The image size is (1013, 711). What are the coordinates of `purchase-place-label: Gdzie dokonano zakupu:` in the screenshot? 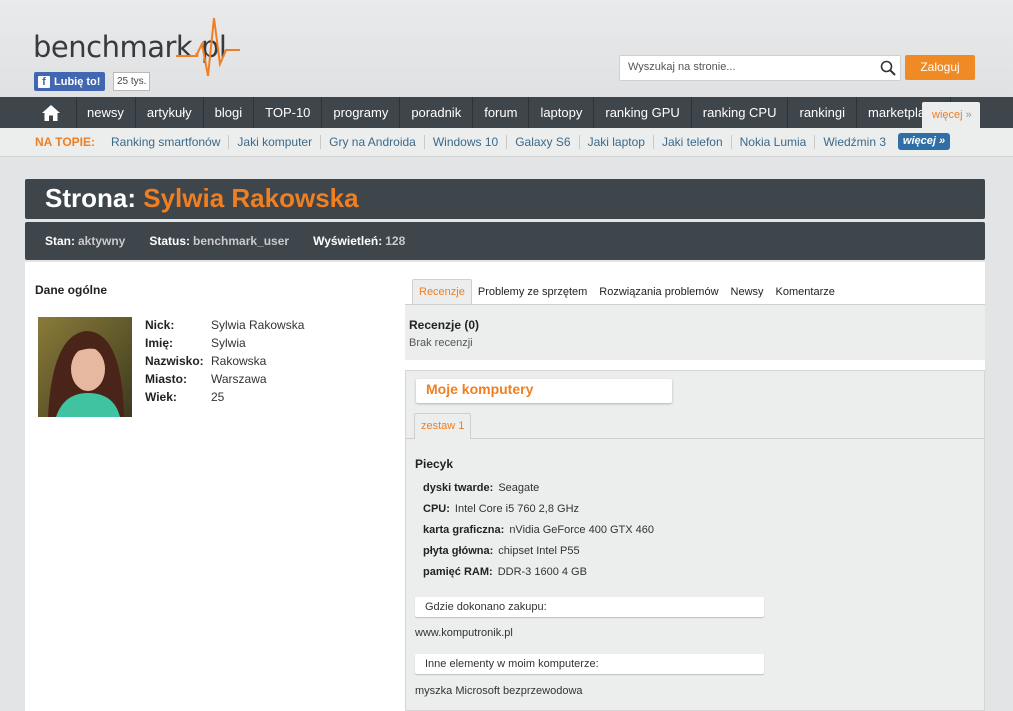 It's located at (589, 607).